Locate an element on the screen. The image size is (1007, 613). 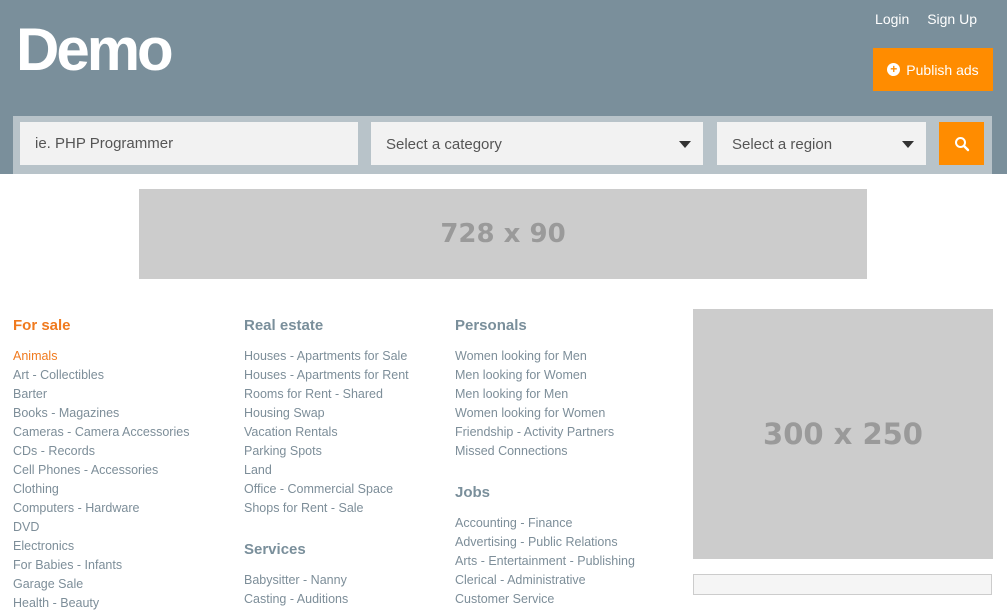
category-link: Rooms for Rent - Shared is located at coordinates (344, 394).